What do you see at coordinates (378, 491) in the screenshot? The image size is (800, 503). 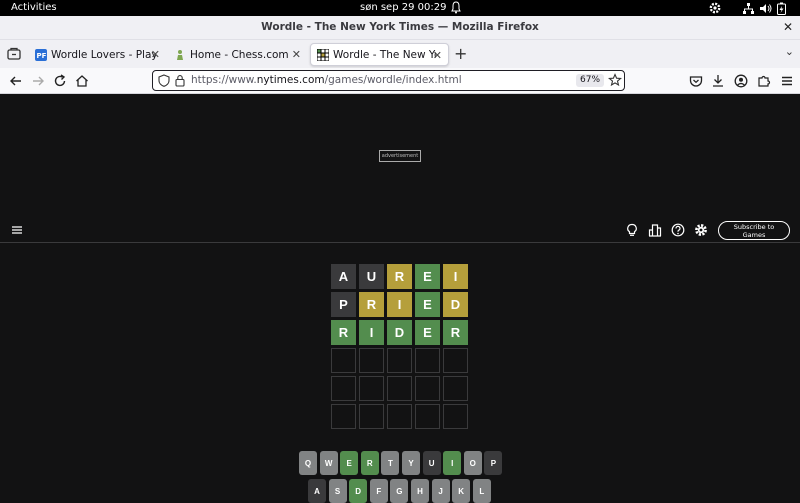 I see `key-f: F` at bounding box center [378, 491].